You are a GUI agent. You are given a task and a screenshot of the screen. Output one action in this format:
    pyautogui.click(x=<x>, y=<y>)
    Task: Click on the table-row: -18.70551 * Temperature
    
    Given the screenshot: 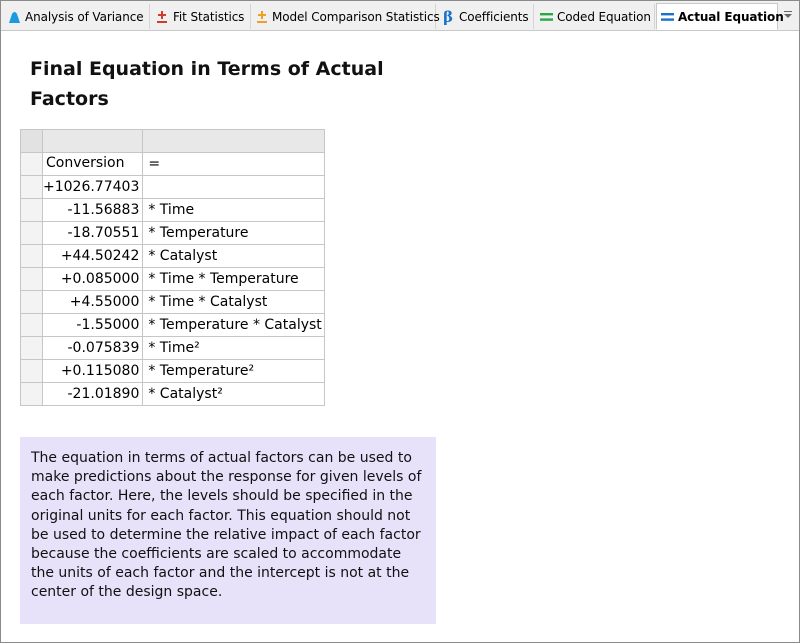 What is the action you would take?
    pyautogui.click(x=173, y=233)
    